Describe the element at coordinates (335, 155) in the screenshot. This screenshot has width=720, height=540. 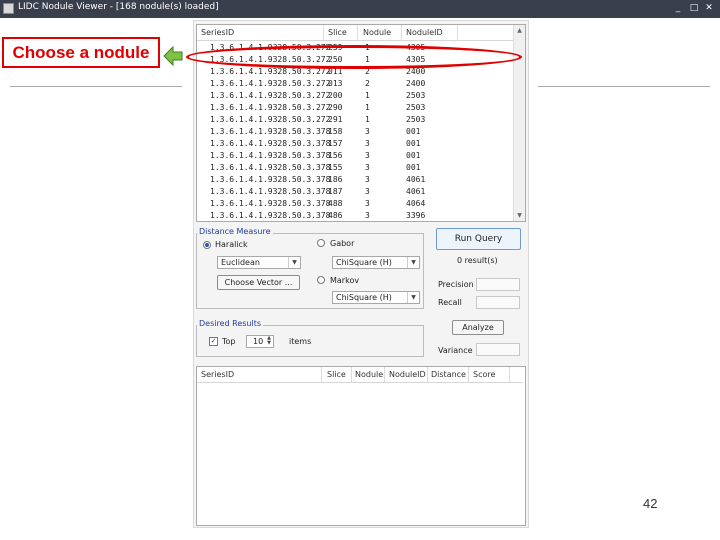
I see `slice-cell: 156` at that location.